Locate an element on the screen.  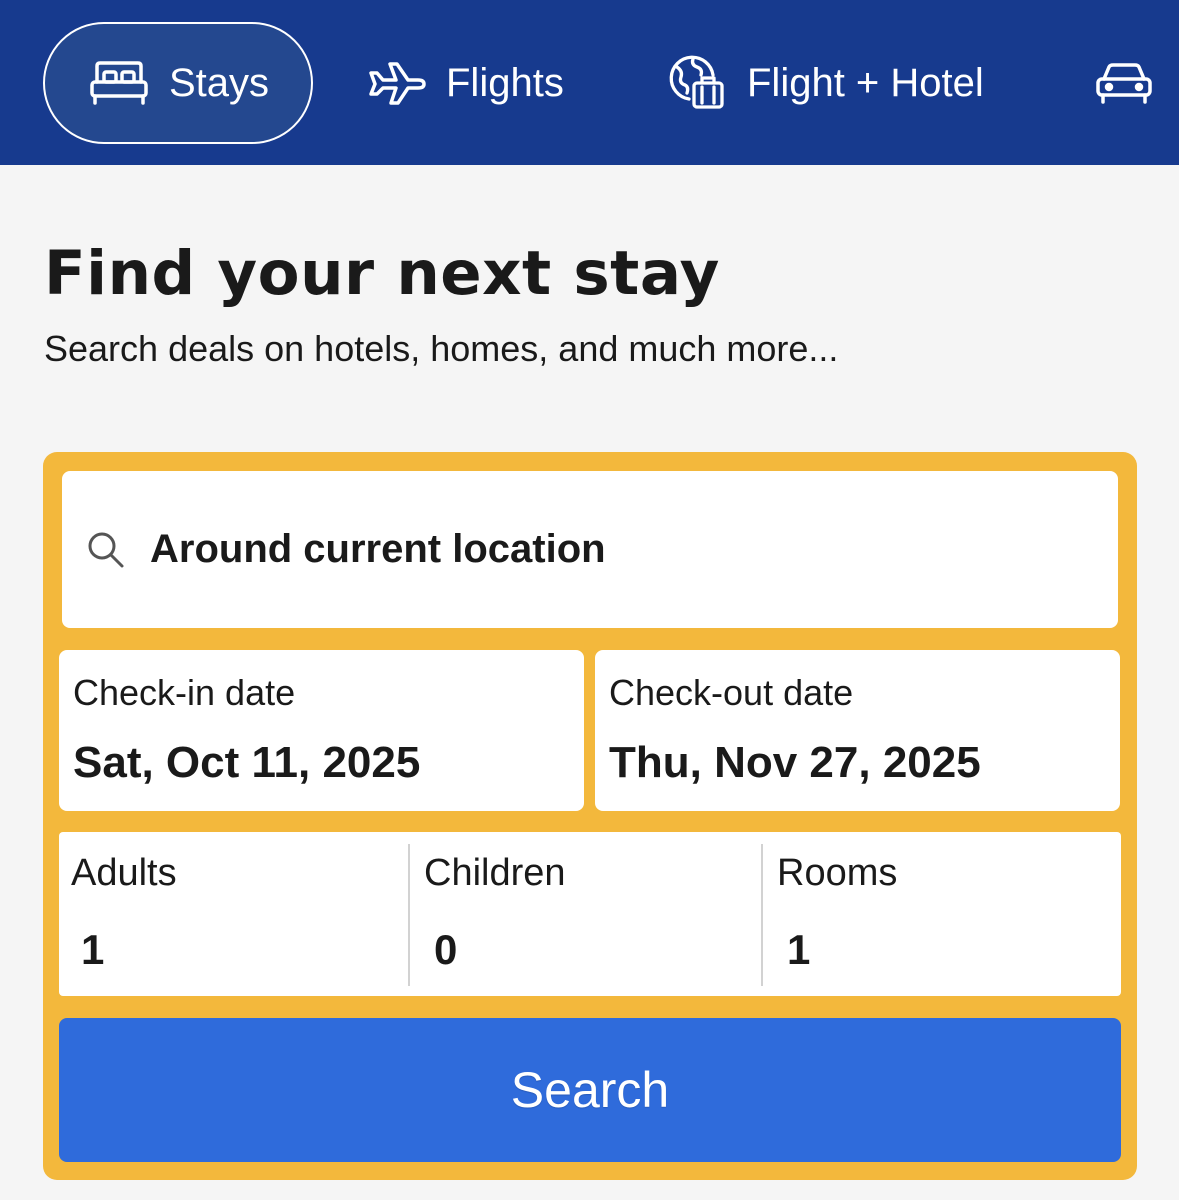
rooms-value: 1 is located at coordinates (799, 949).